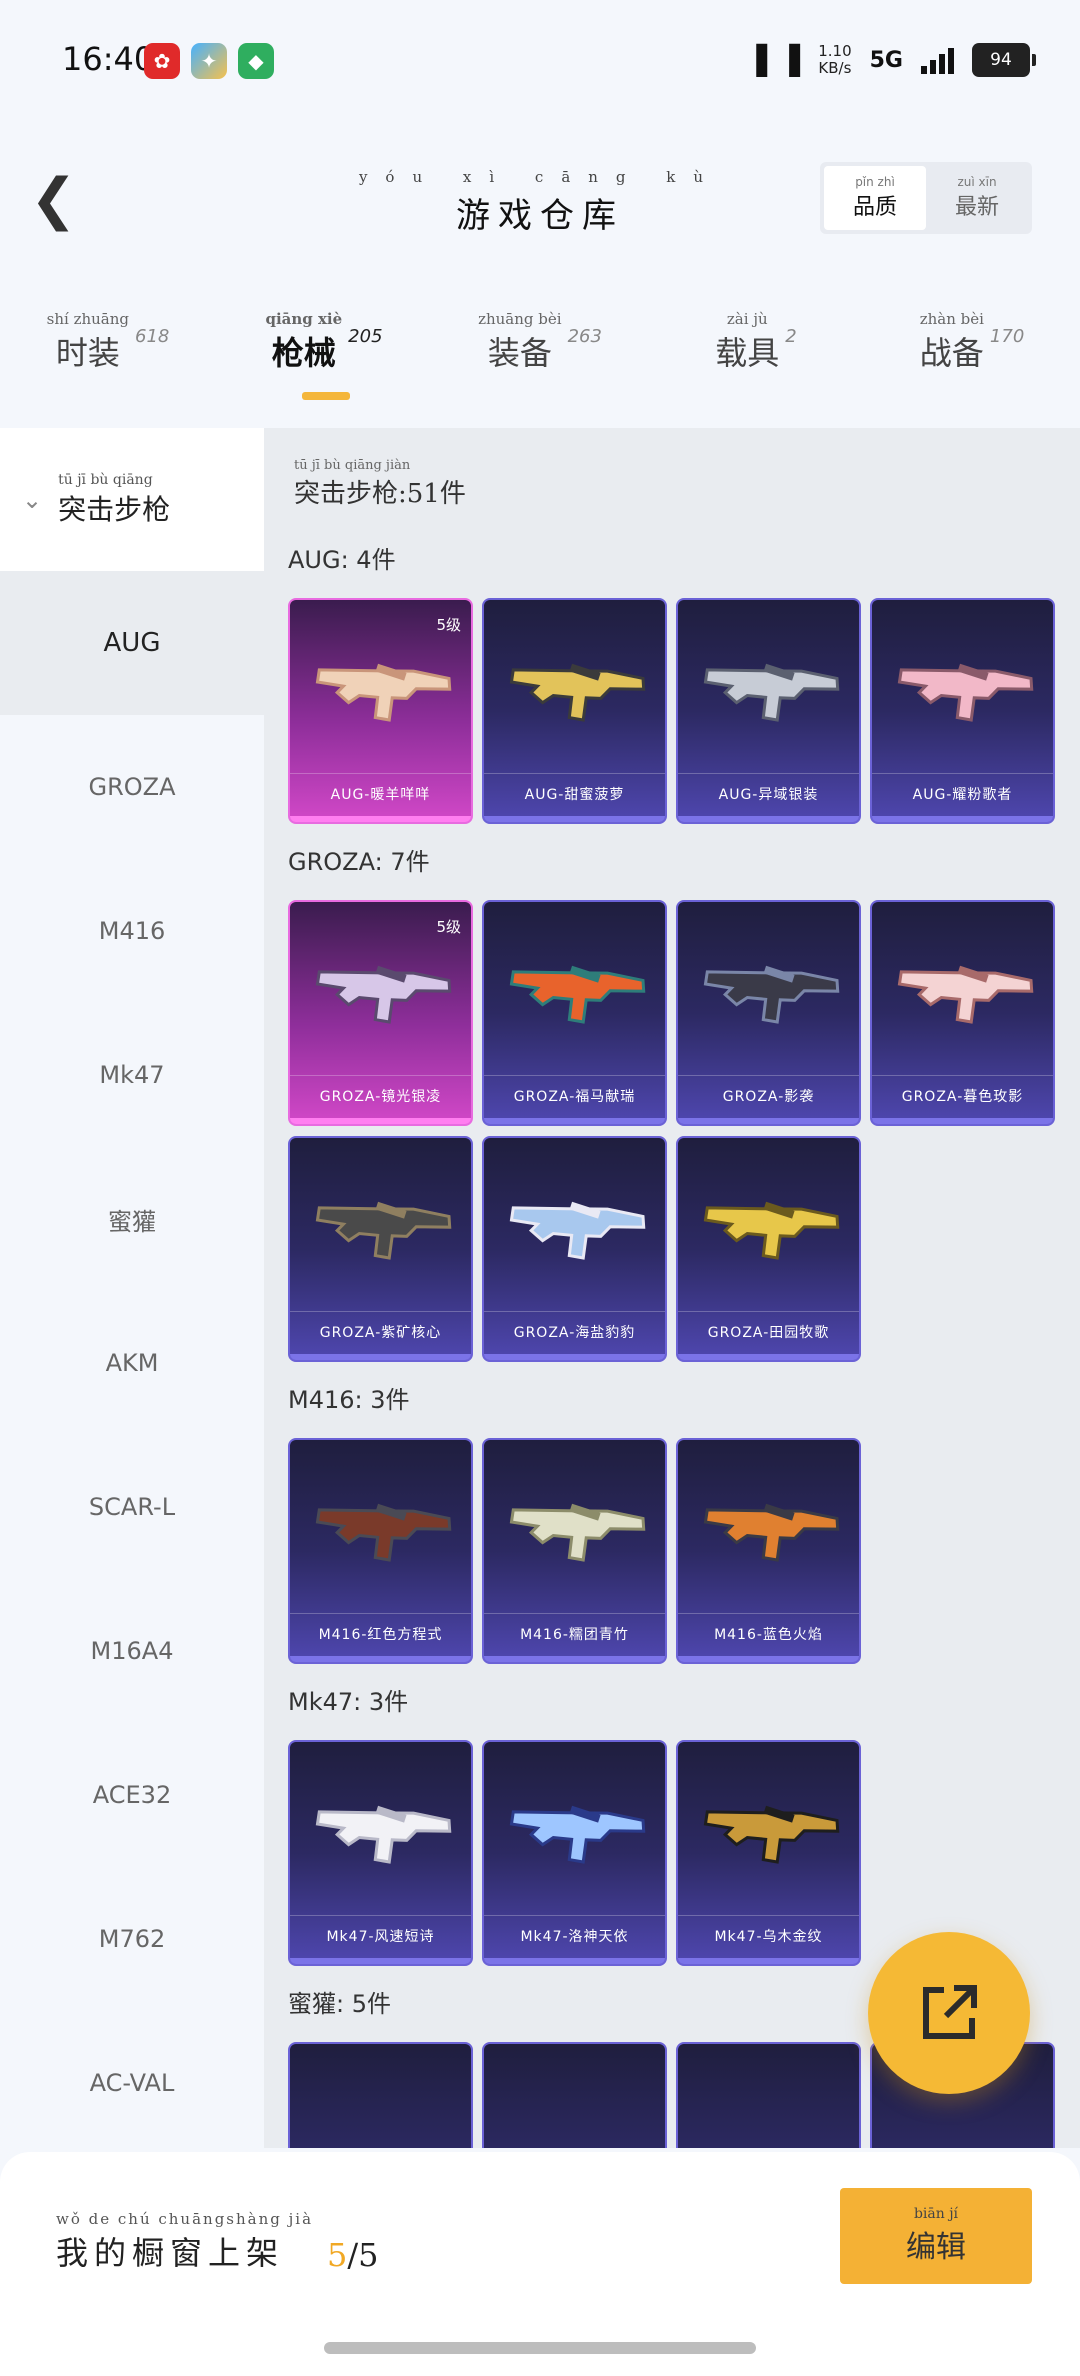 This screenshot has width=1080, height=2376. Describe the element at coordinates (540, 2348) in the screenshot. I see `home-indicator` at that location.